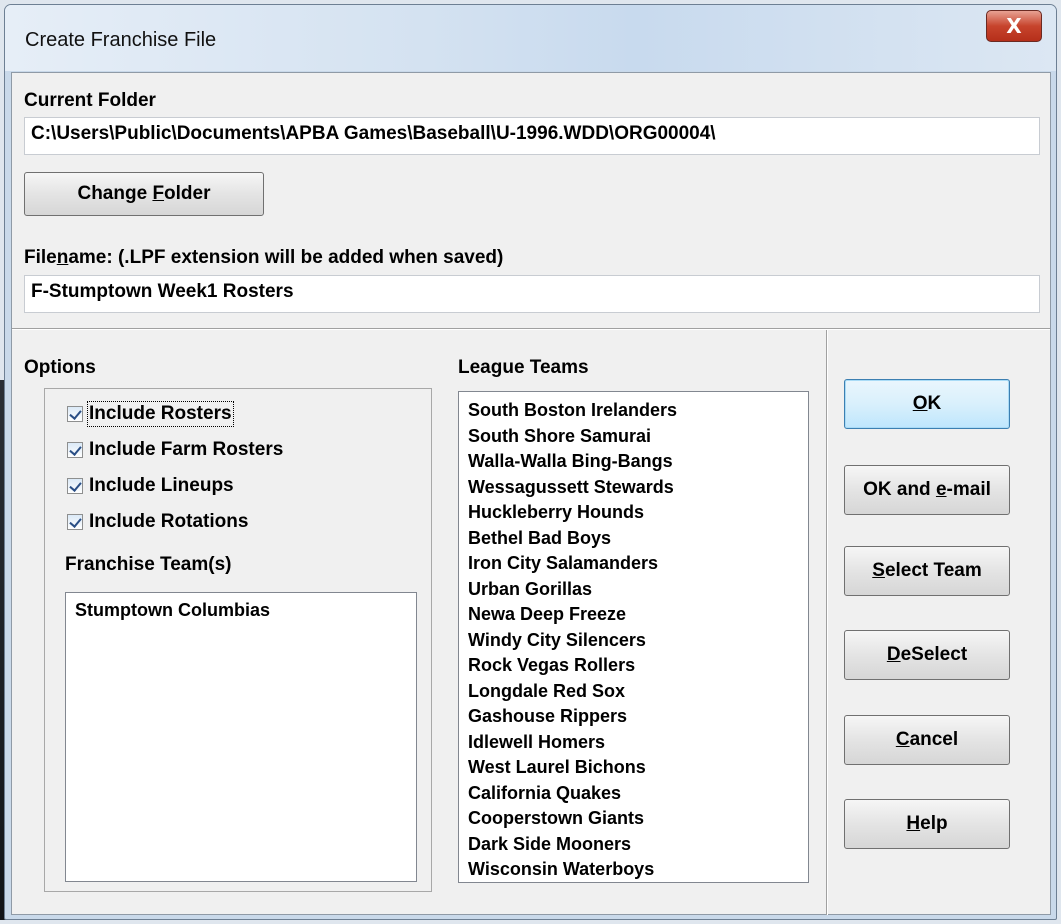  What do you see at coordinates (633, 488) in the screenshot?
I see `list-item: Wessagussett Stewards` at bounding box center [633, 488].